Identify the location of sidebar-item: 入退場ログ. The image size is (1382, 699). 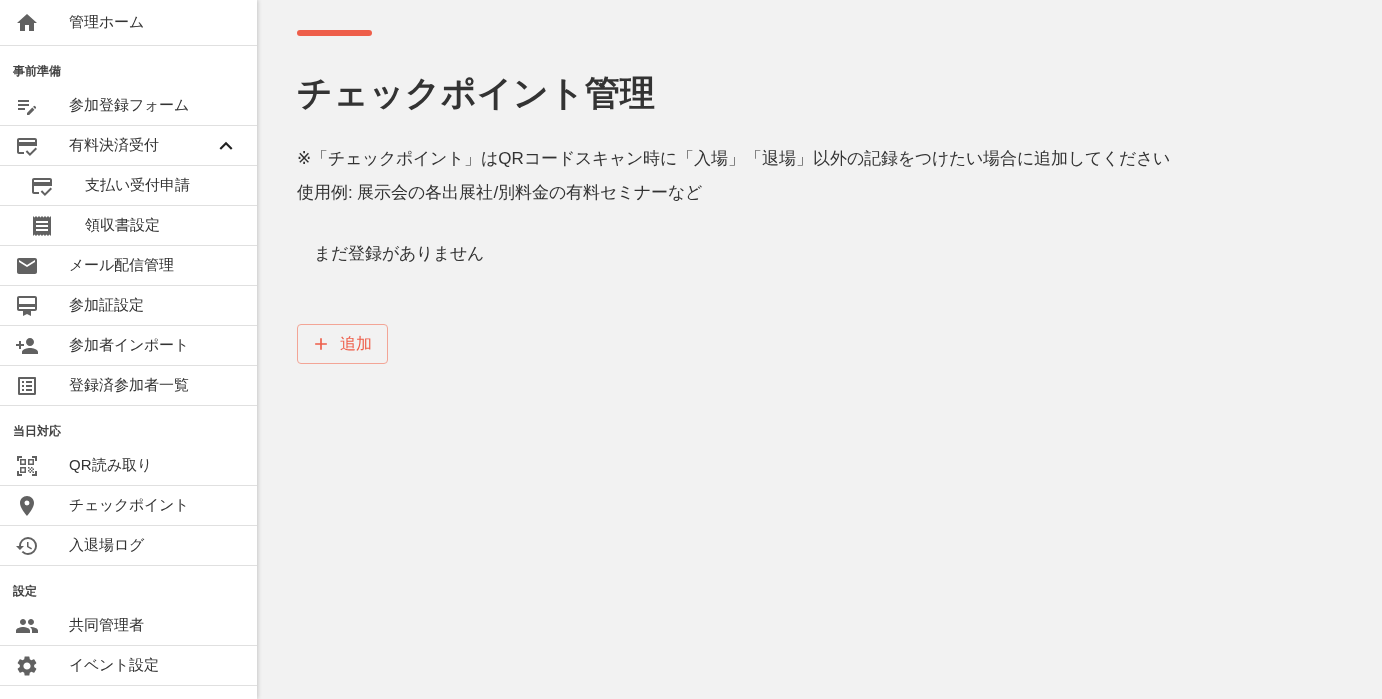
(128, 546).